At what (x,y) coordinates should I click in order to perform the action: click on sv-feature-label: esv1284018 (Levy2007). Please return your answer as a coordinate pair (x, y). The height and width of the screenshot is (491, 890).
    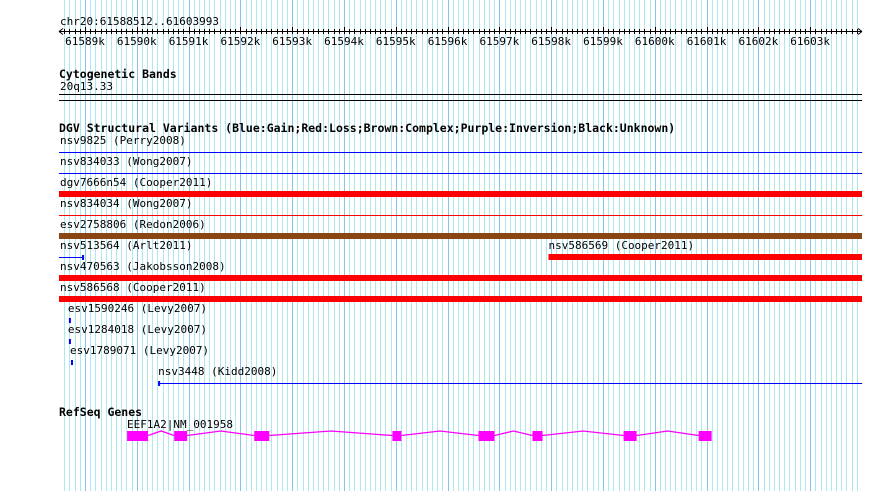
    Looking at the image, I should click on (137, 329).